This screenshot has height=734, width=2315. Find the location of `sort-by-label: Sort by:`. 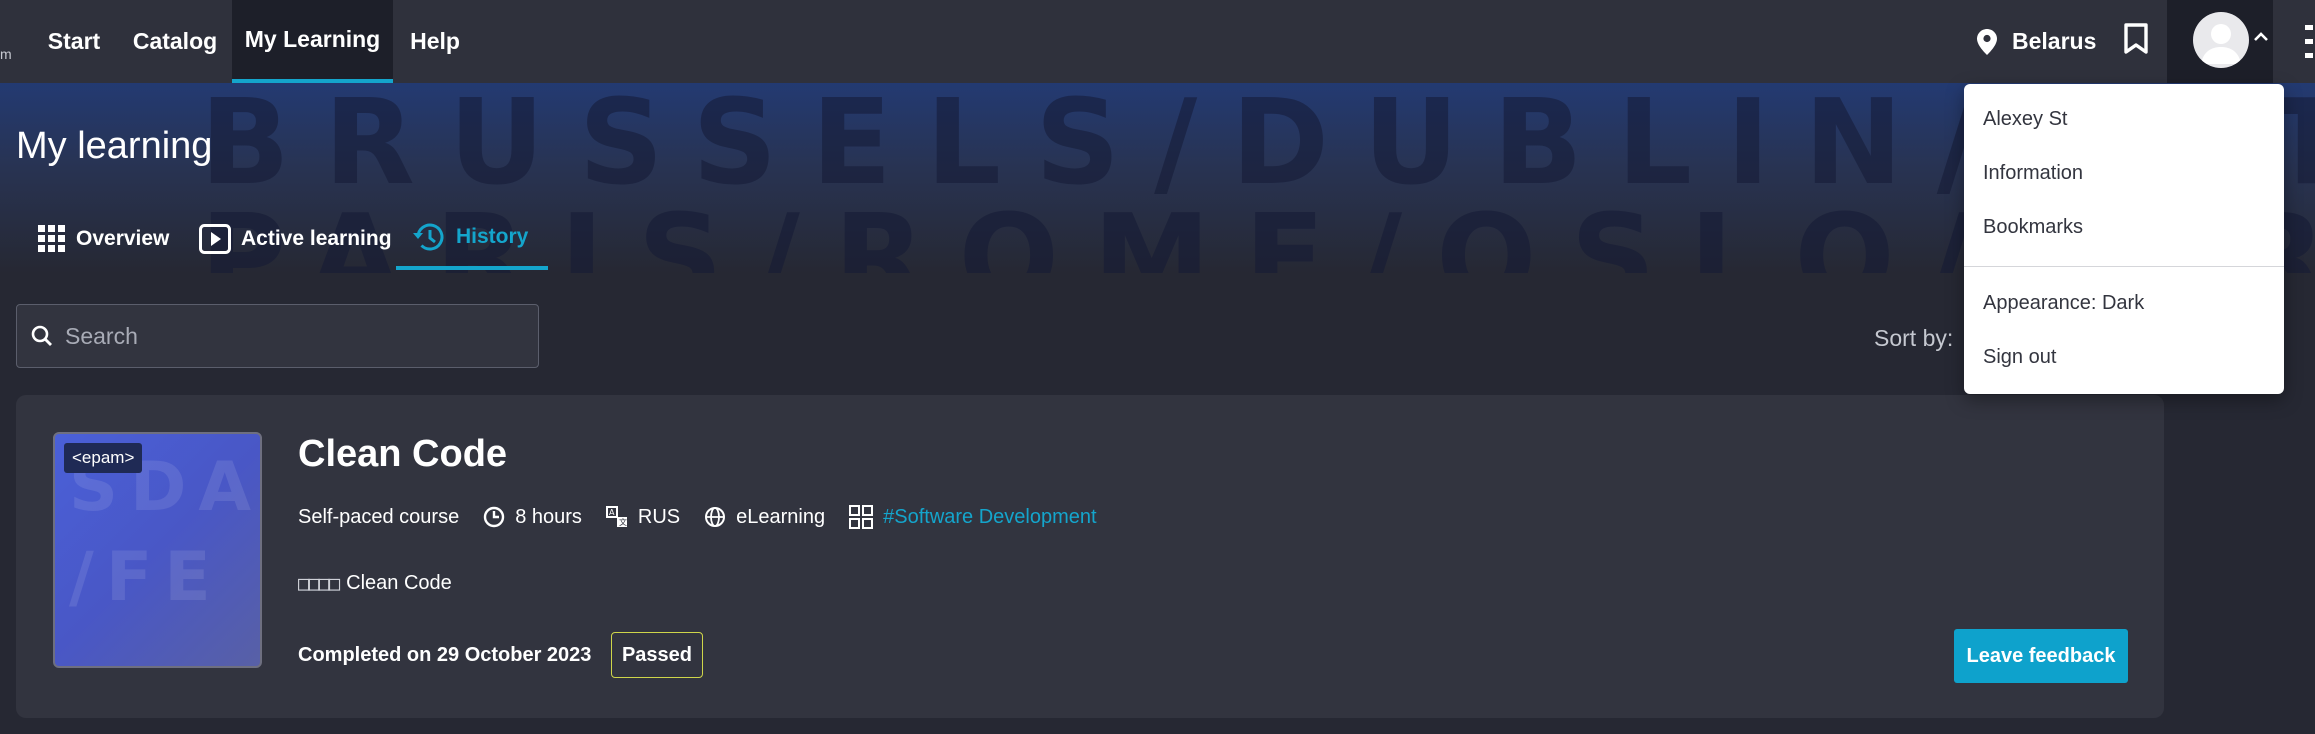

sort-by-label: Sort by: is located at coordinates (1914, 338).